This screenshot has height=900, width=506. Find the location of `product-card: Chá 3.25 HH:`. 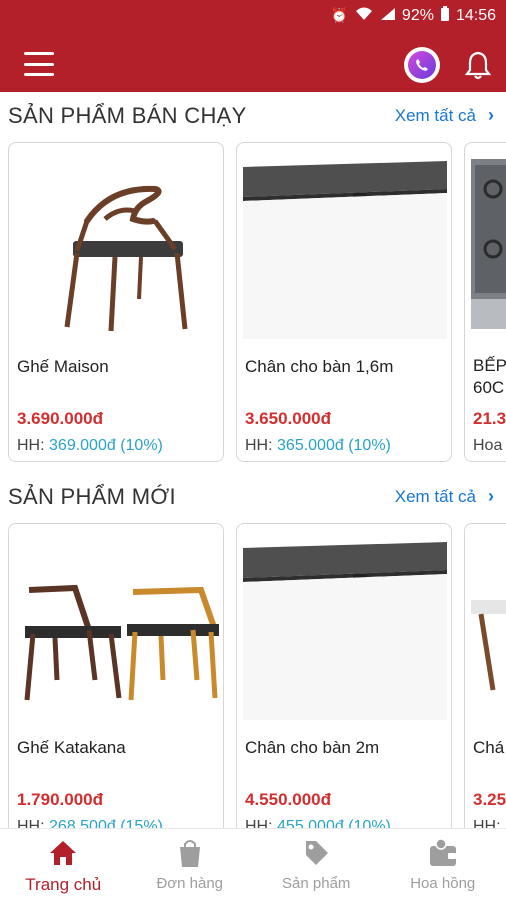

product-card: Chá 3.25 HH: is located at coordinates (485, 683).